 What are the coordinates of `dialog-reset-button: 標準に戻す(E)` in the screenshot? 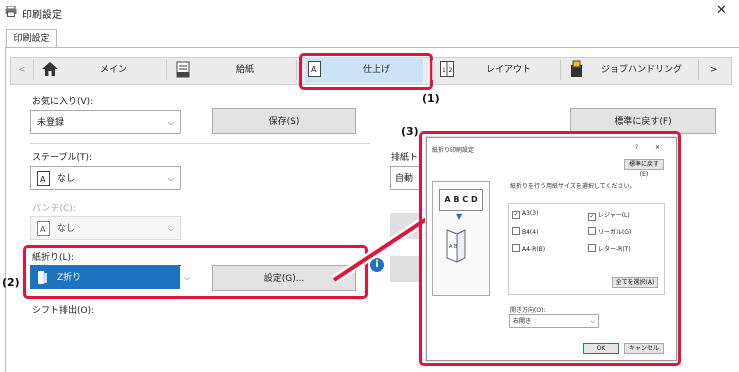 It's located at (644, 168).